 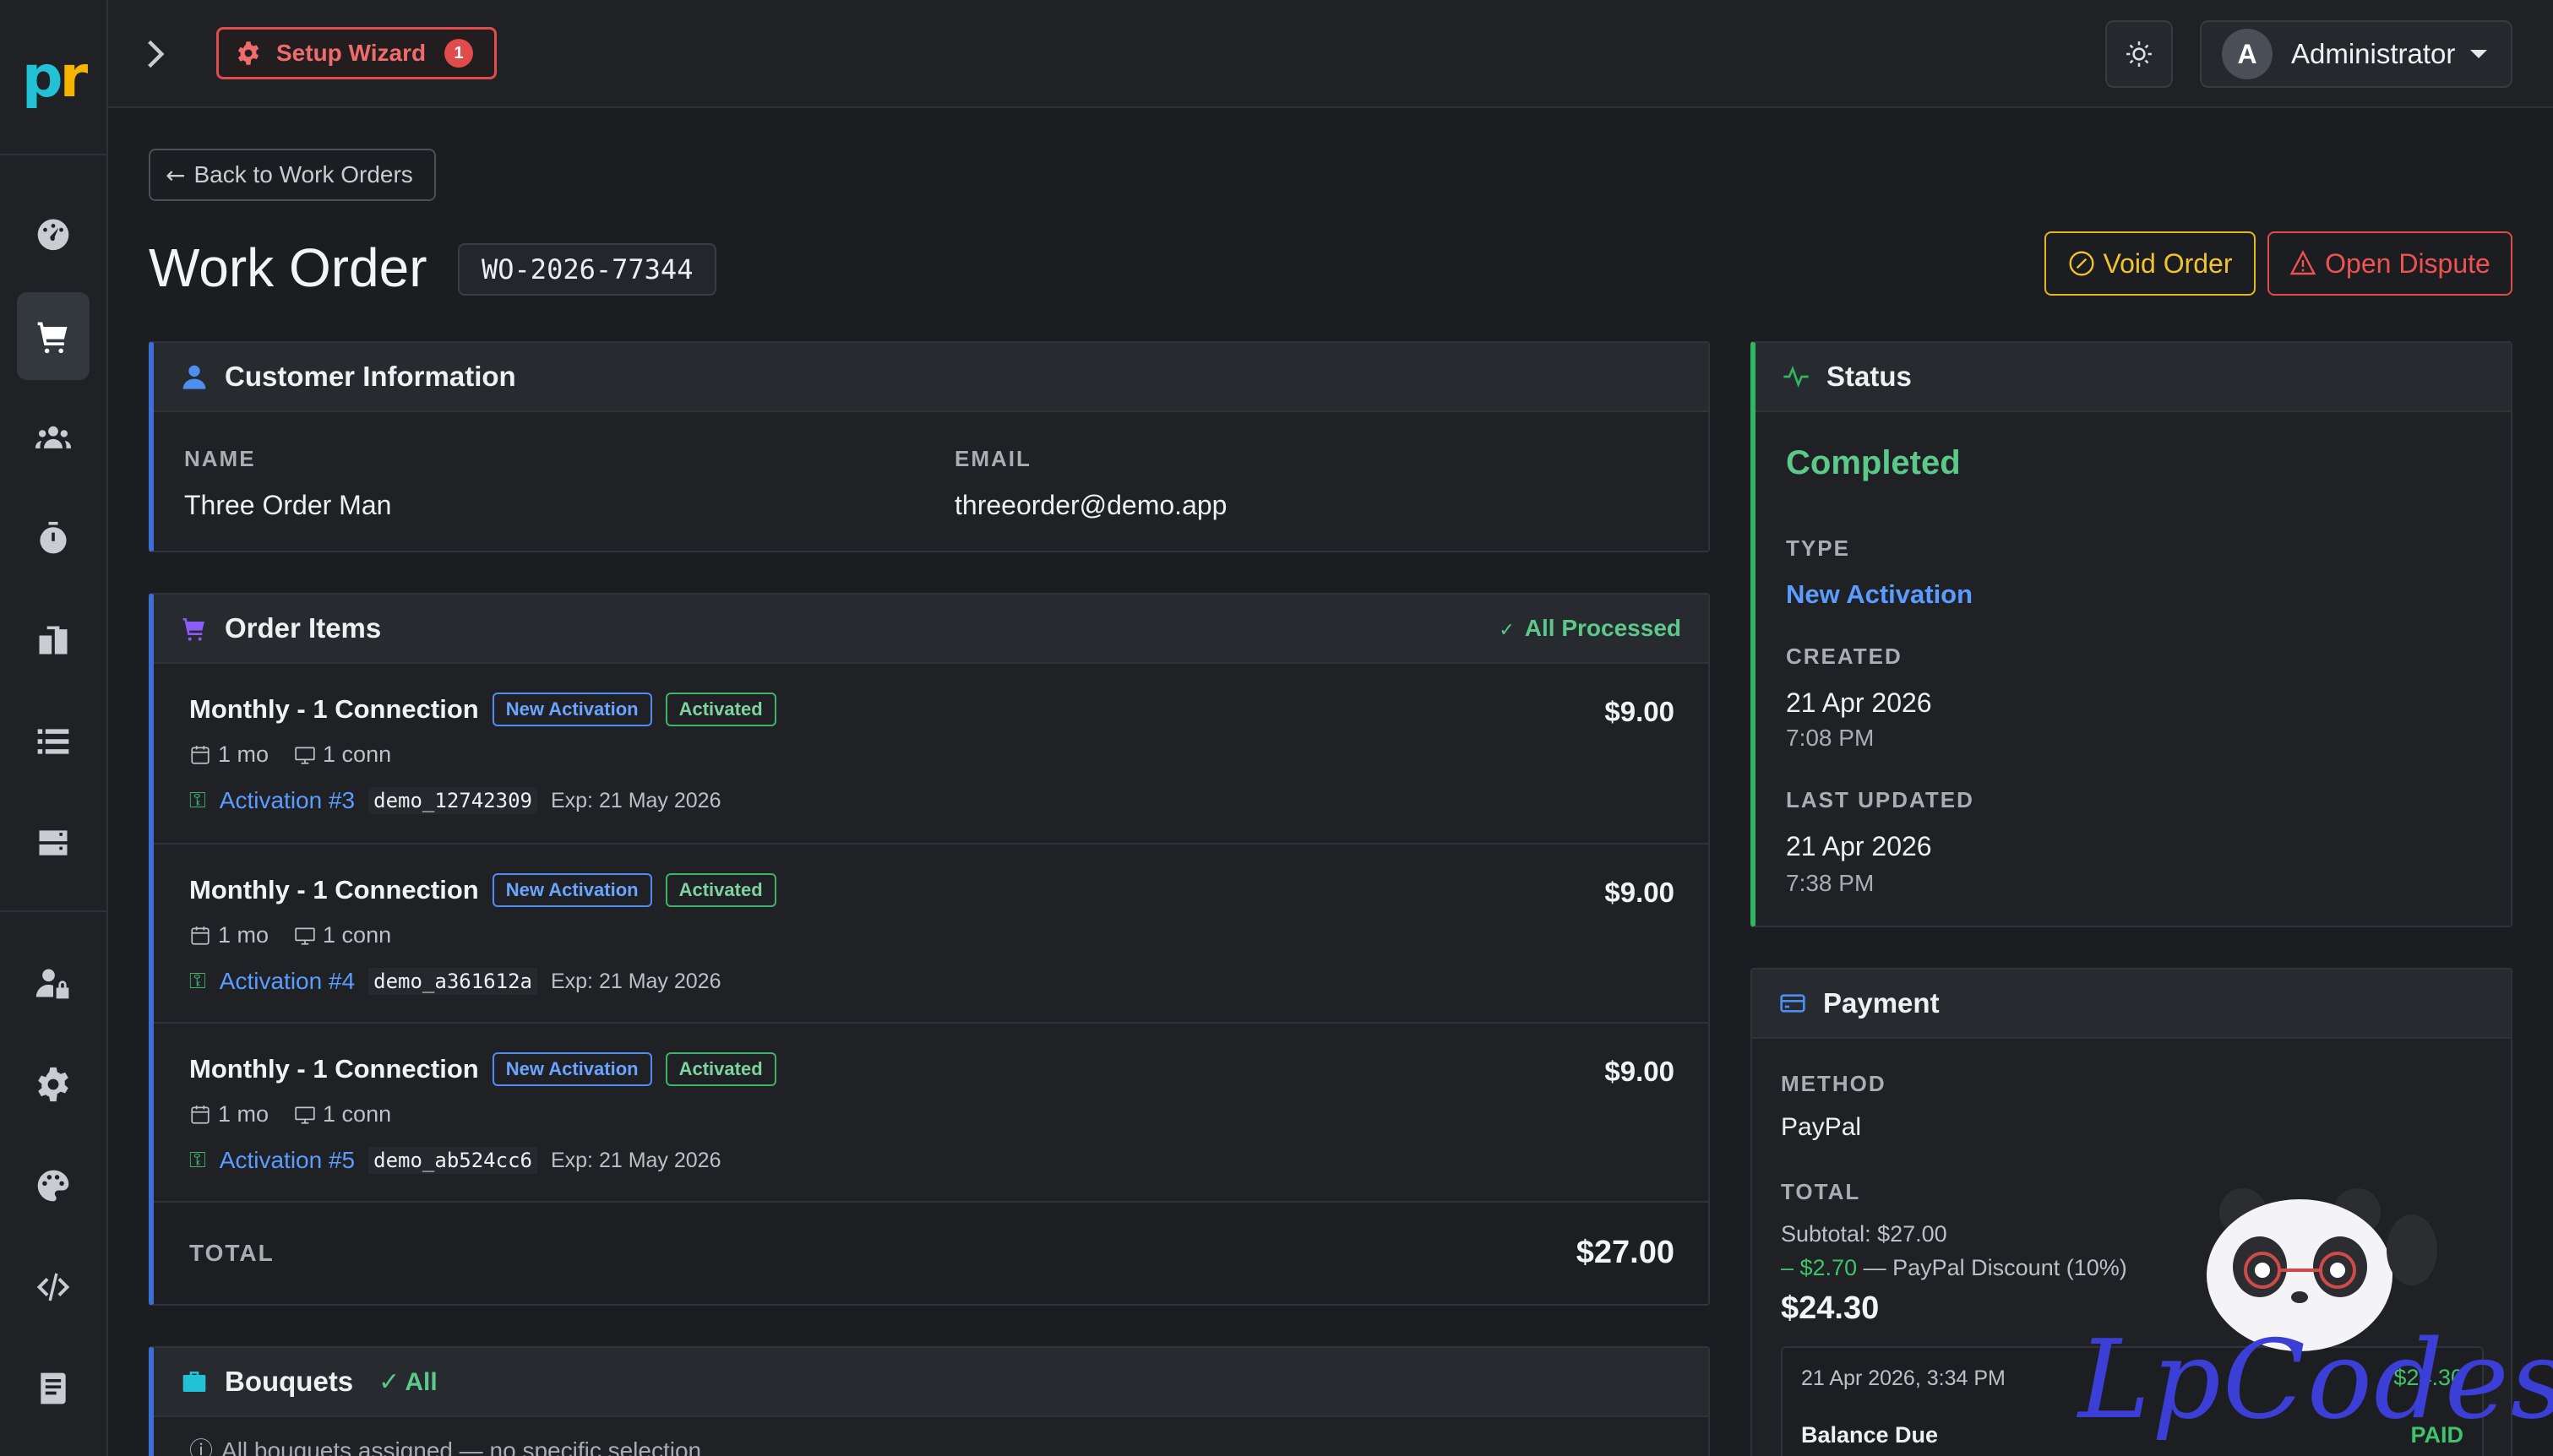 I want to click on gear-icon, so click(x=53, y=1084).